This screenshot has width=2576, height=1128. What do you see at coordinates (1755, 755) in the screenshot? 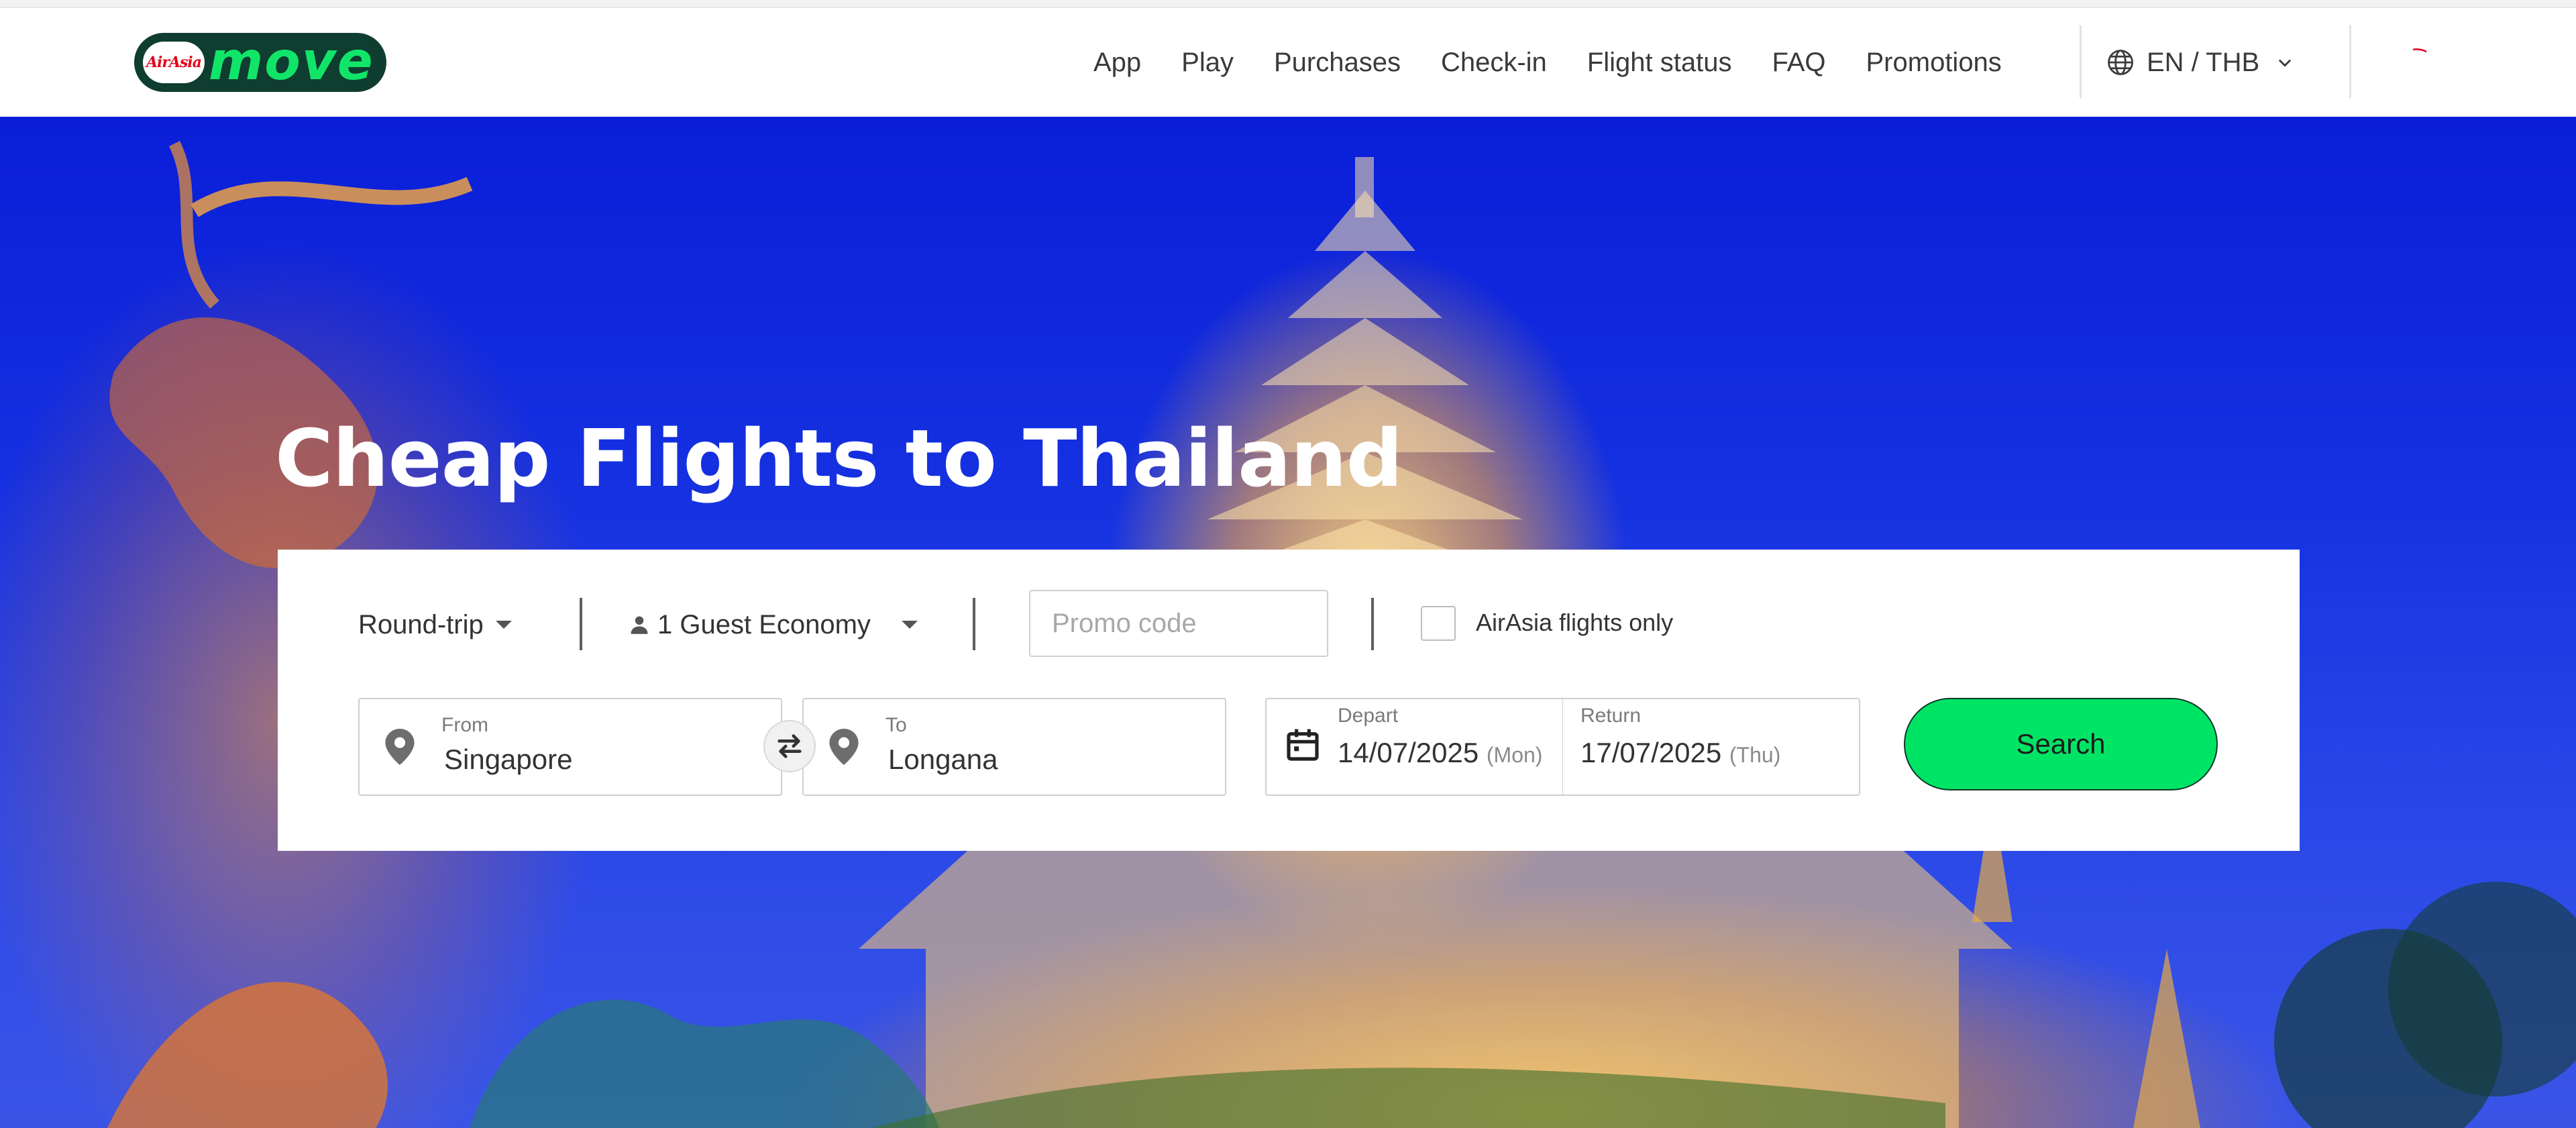
I see `return-day: (Thu)` at bounding box center [1755, 755].